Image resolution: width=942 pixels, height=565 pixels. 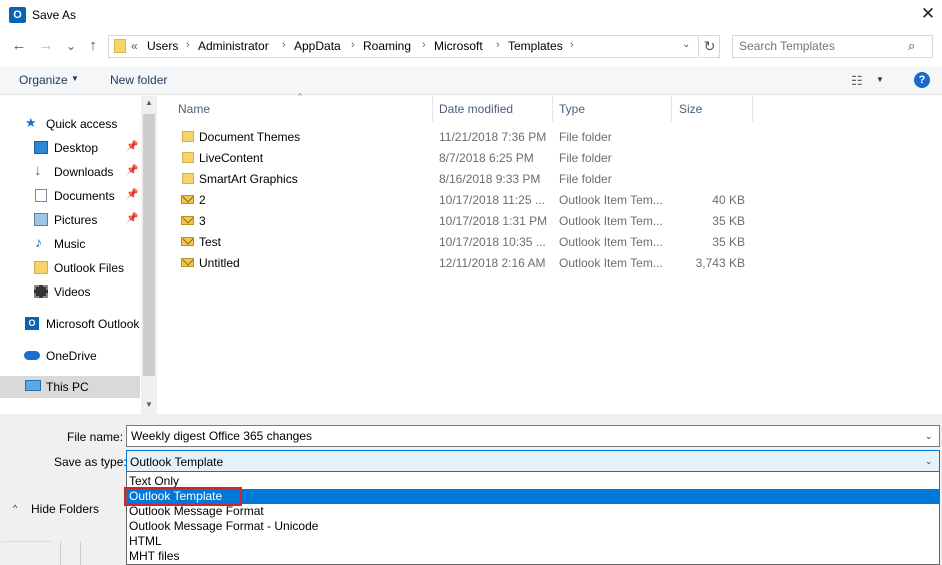 What do you see at coordinates (533, 511) in the screenshot?
I see `option-outlook-message-format: Outlook Message Format` at bounding box center [533, 511].